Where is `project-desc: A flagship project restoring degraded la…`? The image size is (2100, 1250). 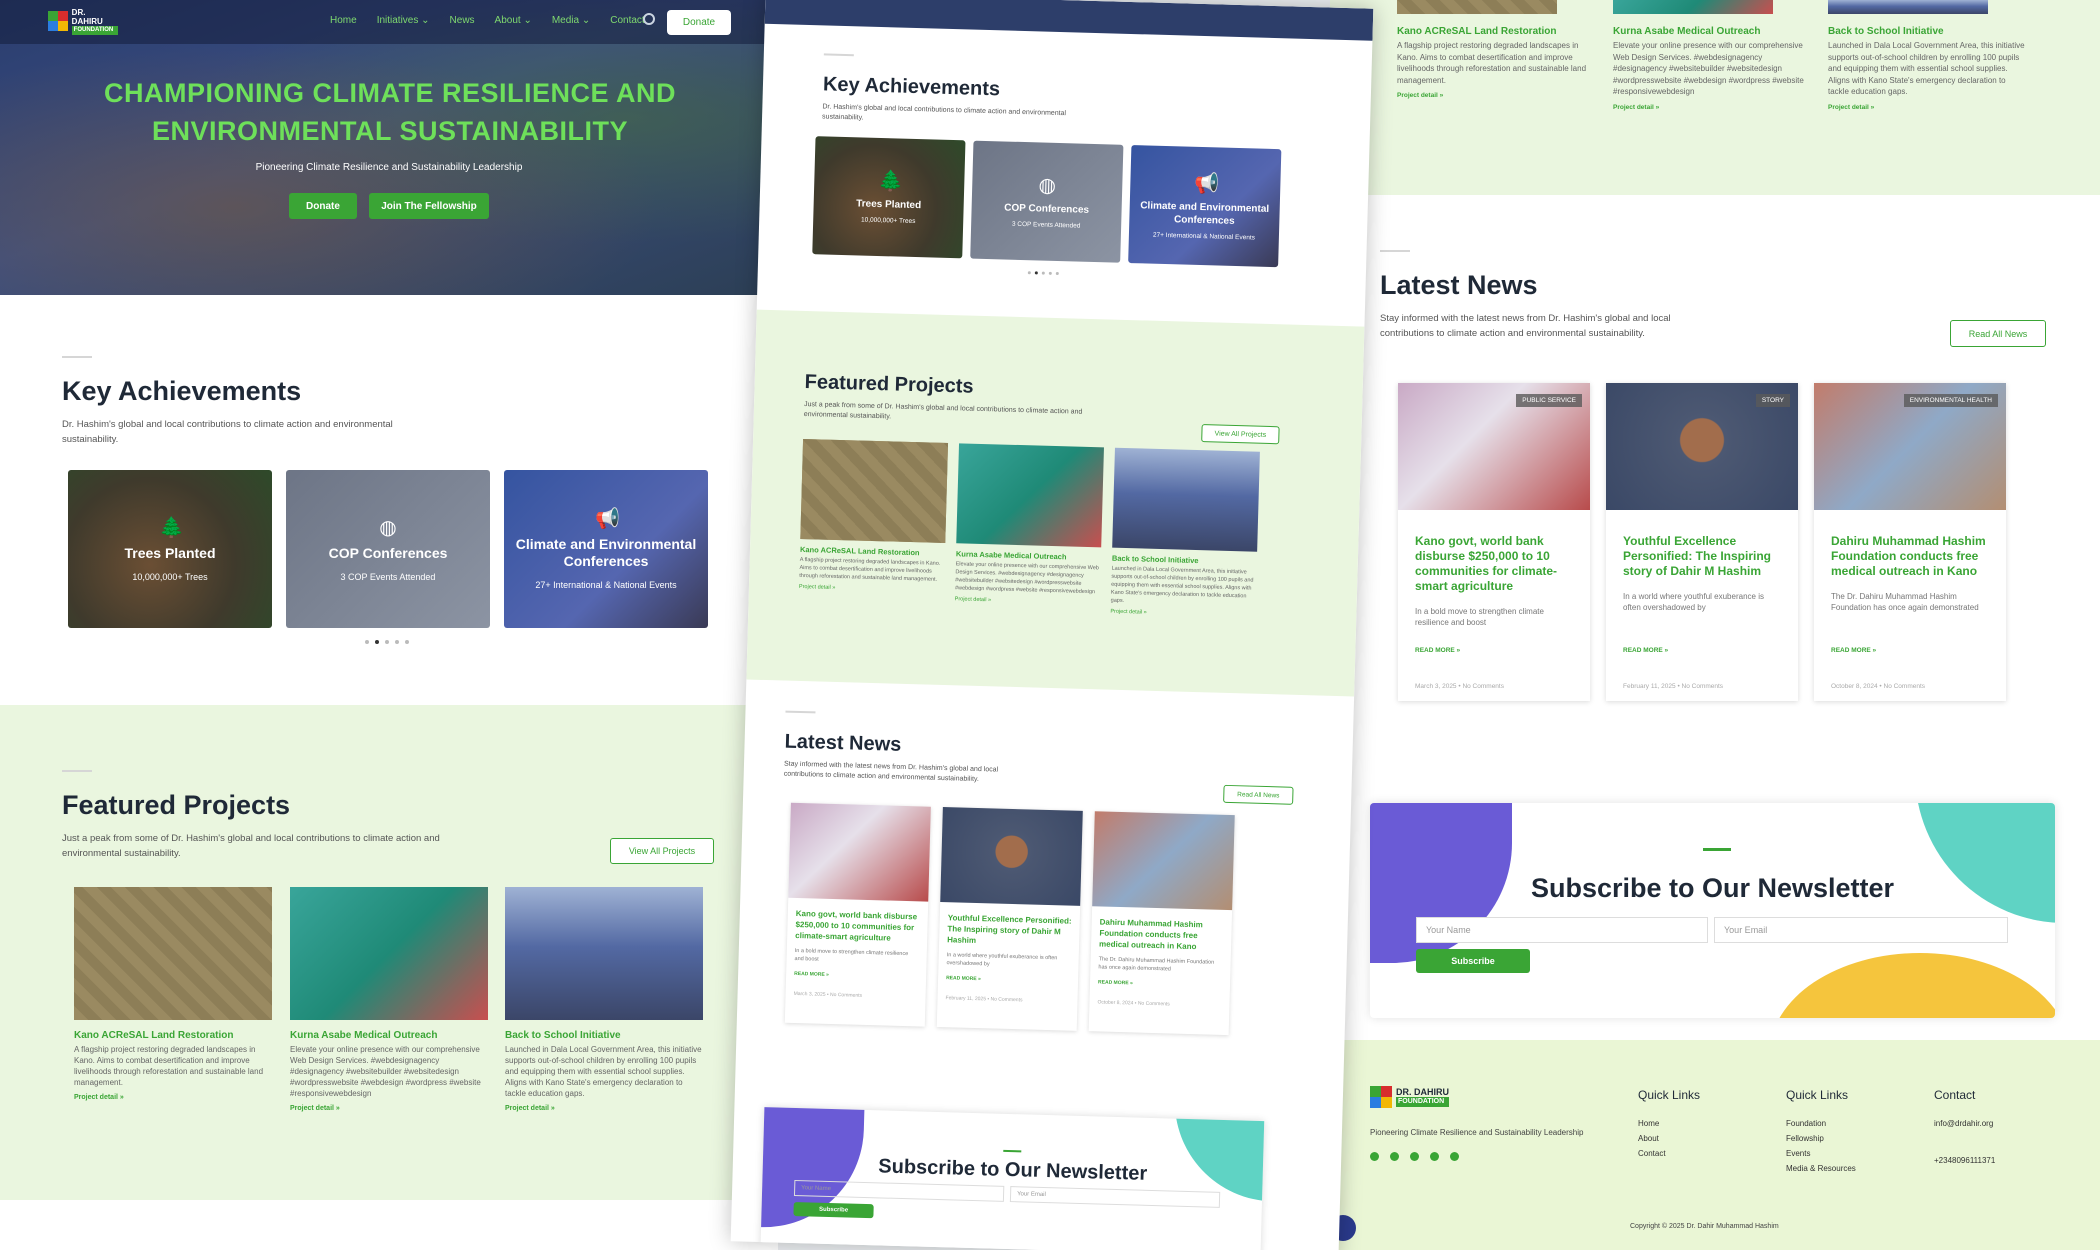 project-desc: A flagship project restoring degraded la… is located at coordinates (1492, 63).